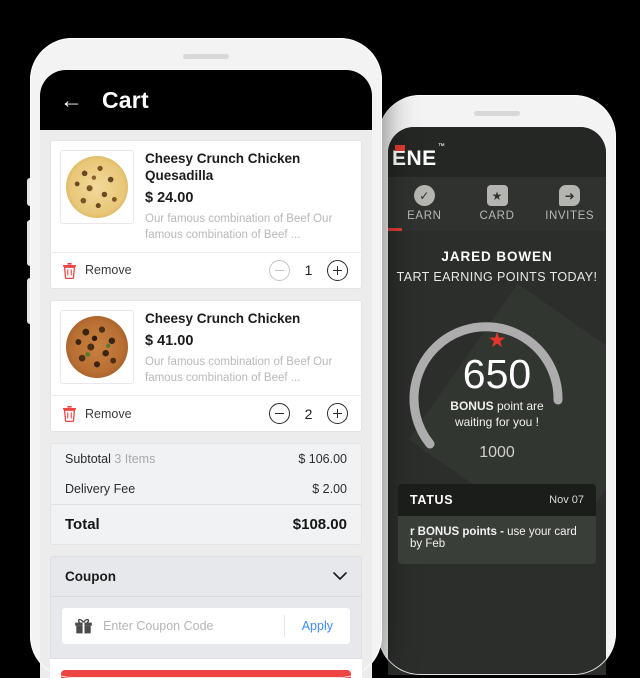  Describe the element at coordinates (472, 406) in the screenshot. I see `gauge-caption-bold: BONUS` at that location.